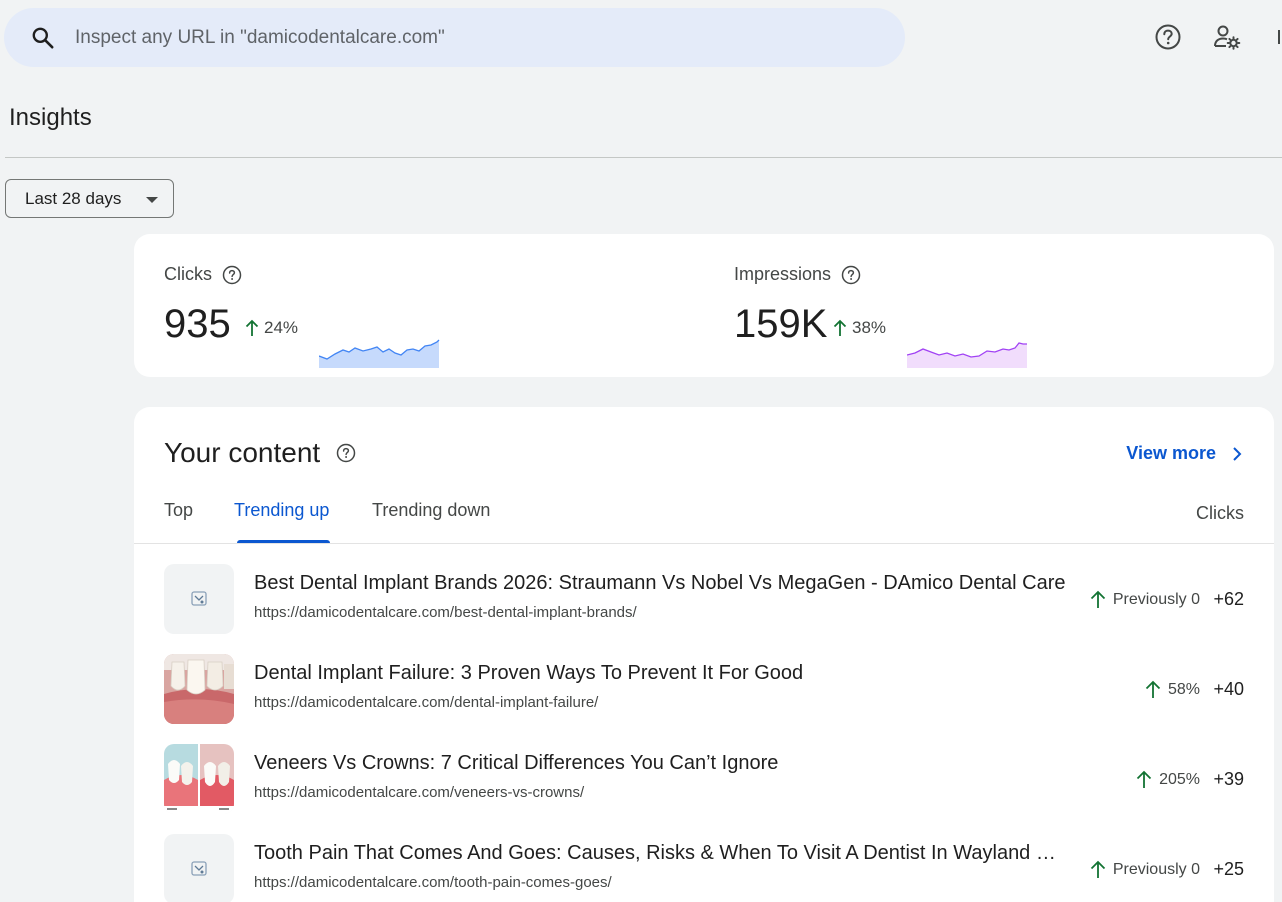 The height and width of the screenshot is (902, 1282). Describe the element at coordinates (1179, 779) in the screenshot. I see `change-value: 205%` at that location.